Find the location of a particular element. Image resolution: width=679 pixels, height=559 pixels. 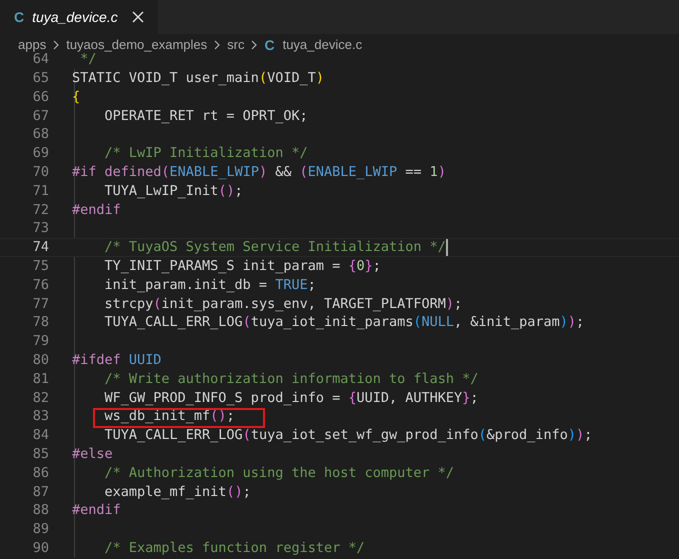

line-number: 64 is located at coordinates (40, 60).